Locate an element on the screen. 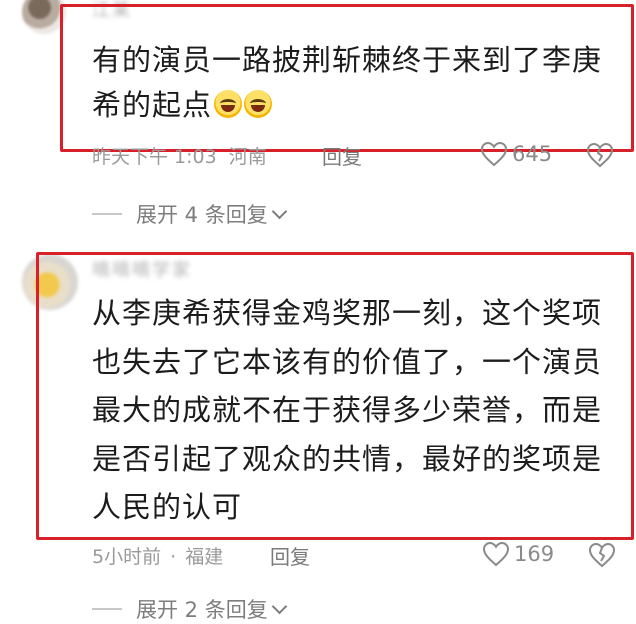 The height and width of the screenshot is (624, 636). like-count: 169 is located at coordinates (534, 554).